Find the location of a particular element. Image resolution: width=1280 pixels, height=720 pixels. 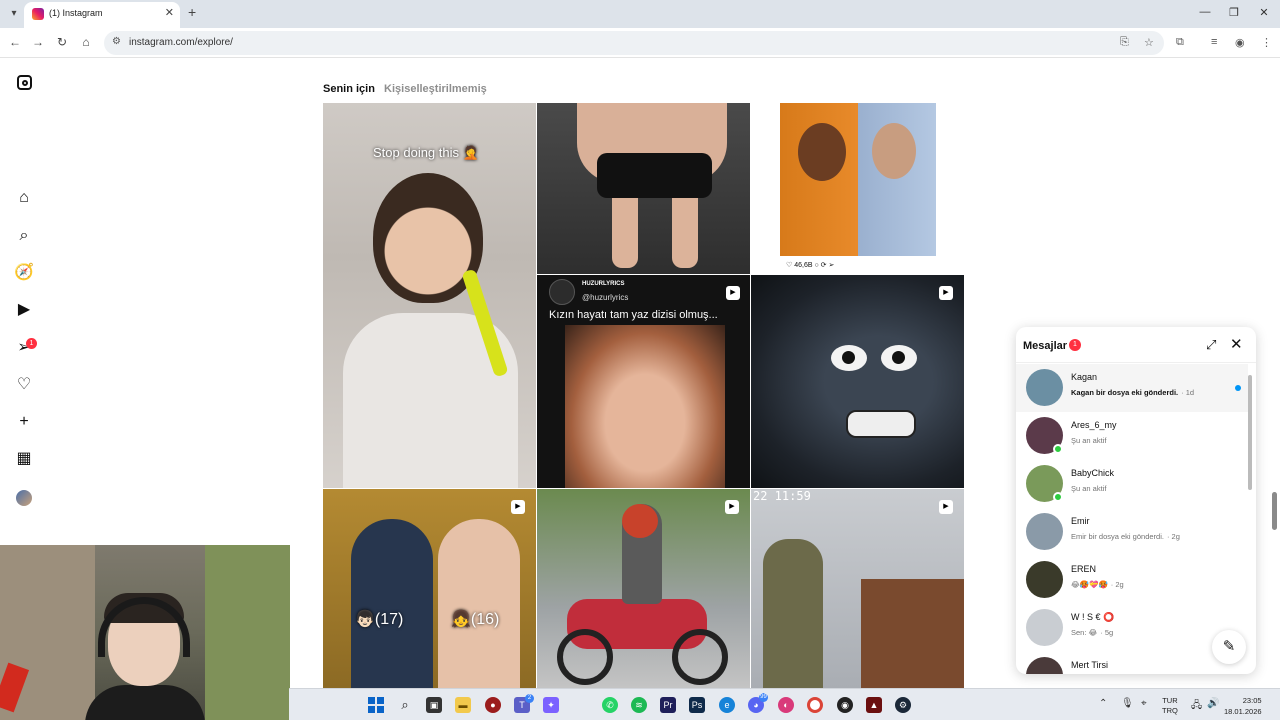

unread-dot is located at coordinates (1238, 388).